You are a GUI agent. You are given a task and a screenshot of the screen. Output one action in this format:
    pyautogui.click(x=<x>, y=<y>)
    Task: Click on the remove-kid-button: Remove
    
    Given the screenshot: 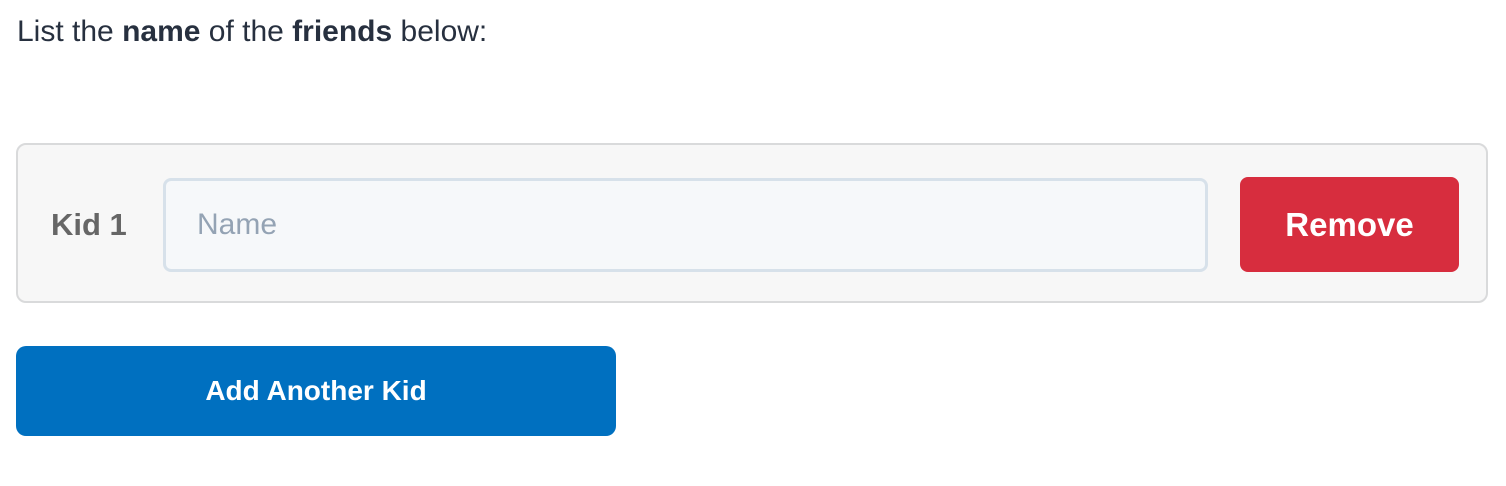 What is the action you would take?
    pyautogui.click(x=1349, y=224)
    